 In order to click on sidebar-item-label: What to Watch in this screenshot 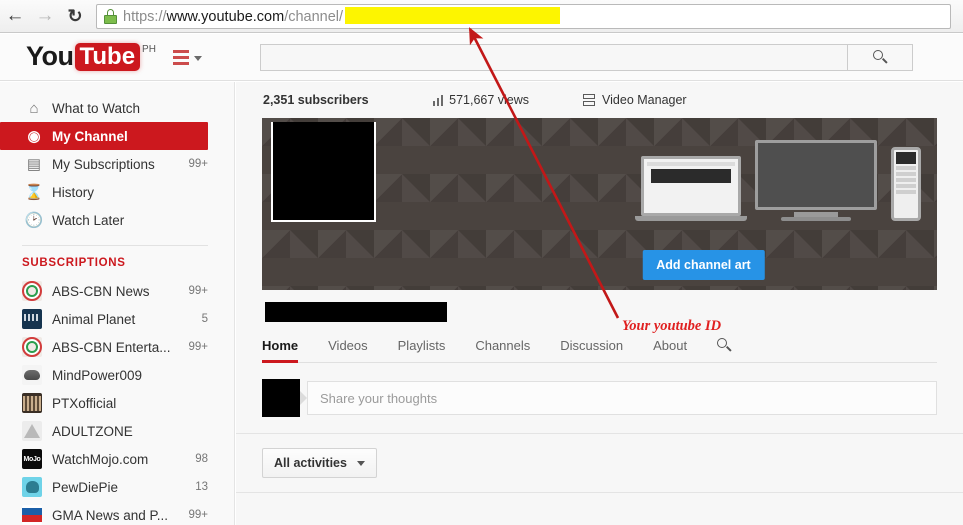, I will do `click(96, 108)`.